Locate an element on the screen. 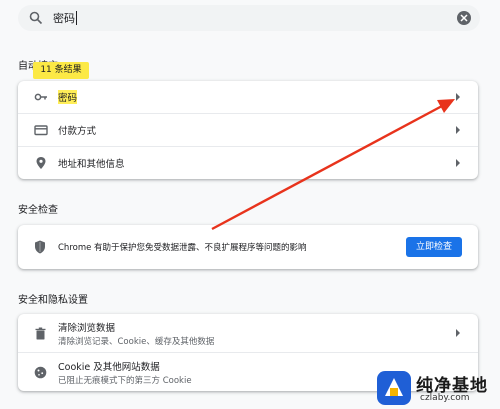 The image size is (500, 409). search-bar: 密码 is located at coordinates (249, 18).